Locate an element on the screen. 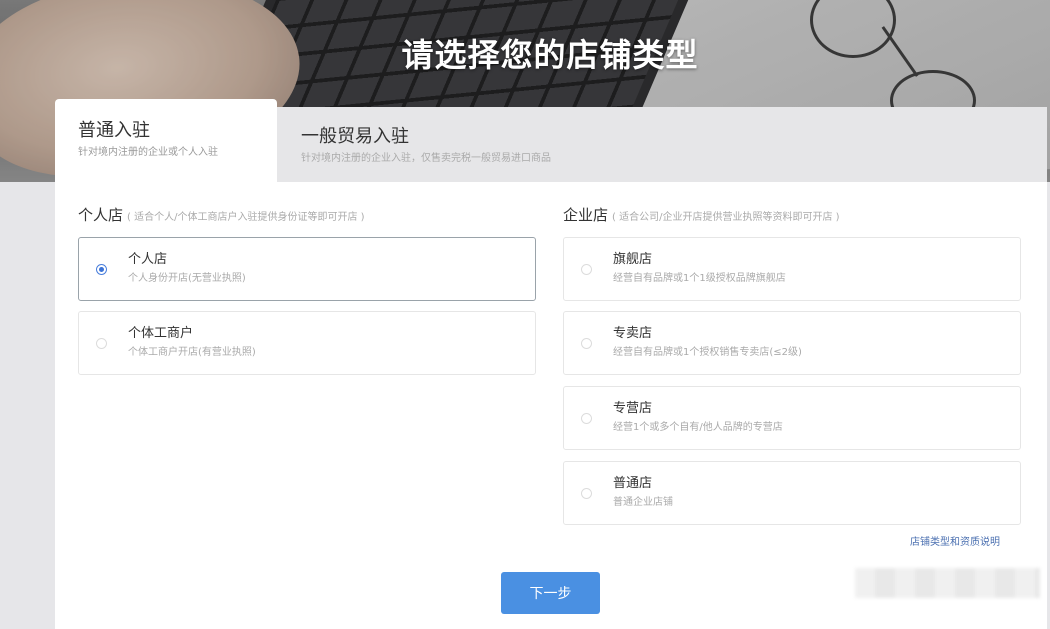  option-flagship-store: 旗舰店 经营自有品牌或1个1级授权品牌旗舰店 is located at coordinates (792, 269).